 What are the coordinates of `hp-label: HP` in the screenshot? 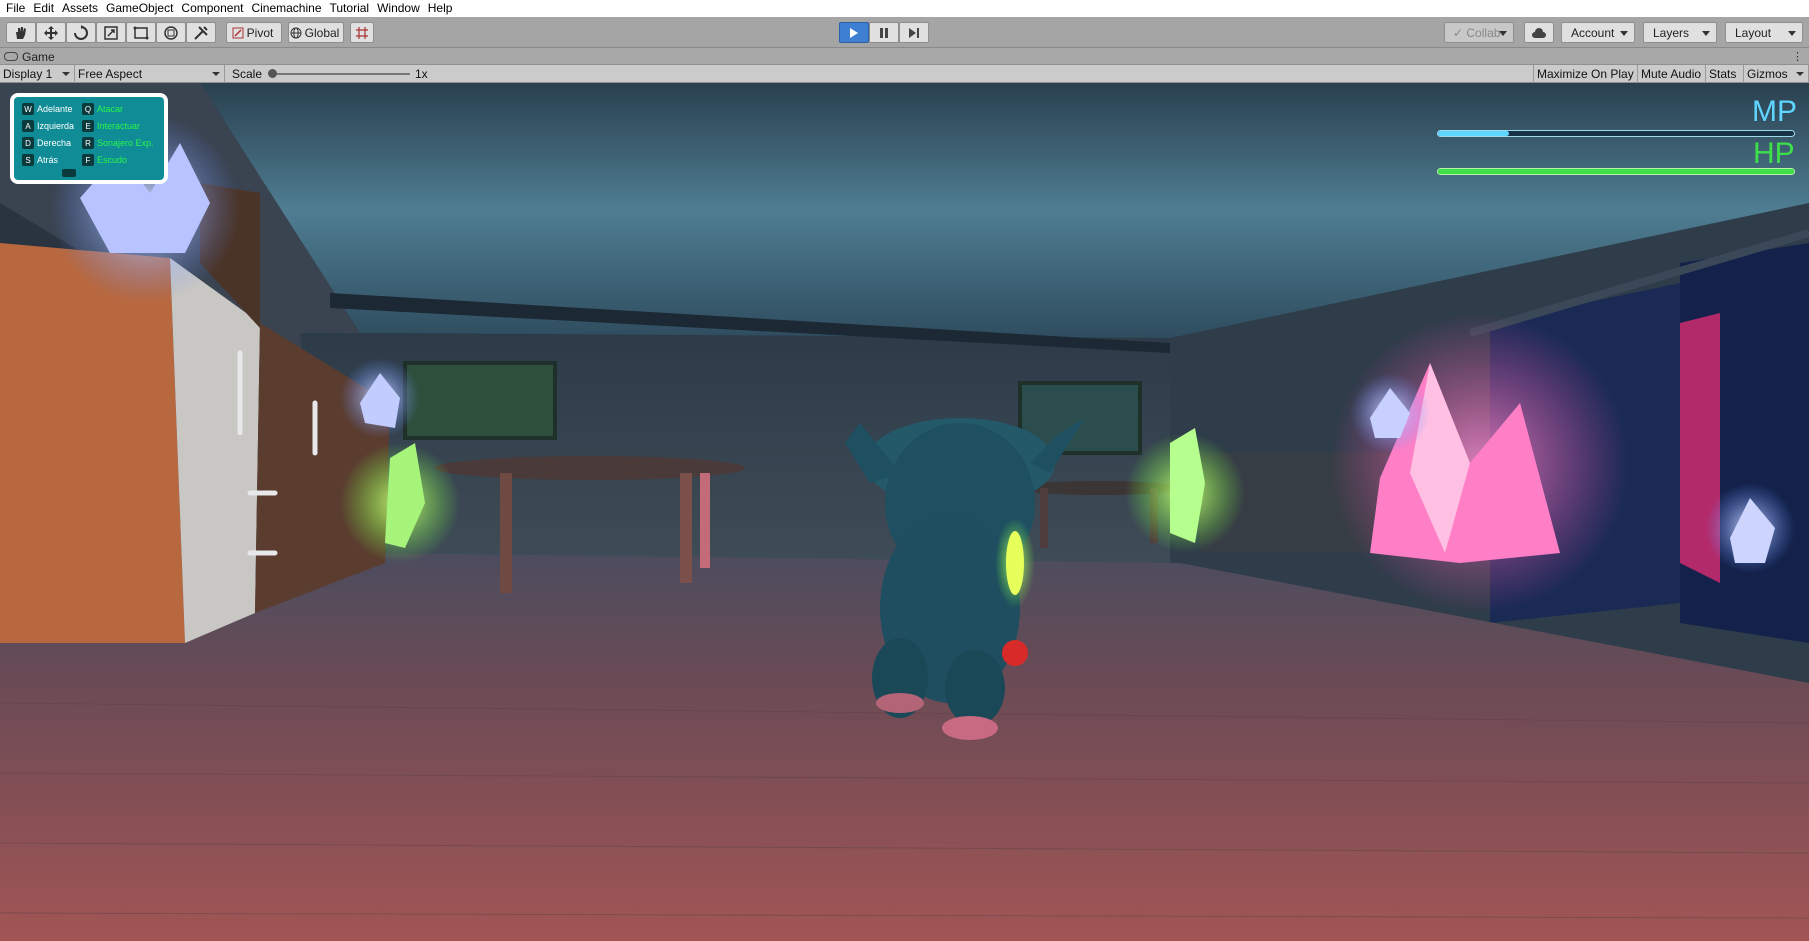 It's located at (1774, 153).